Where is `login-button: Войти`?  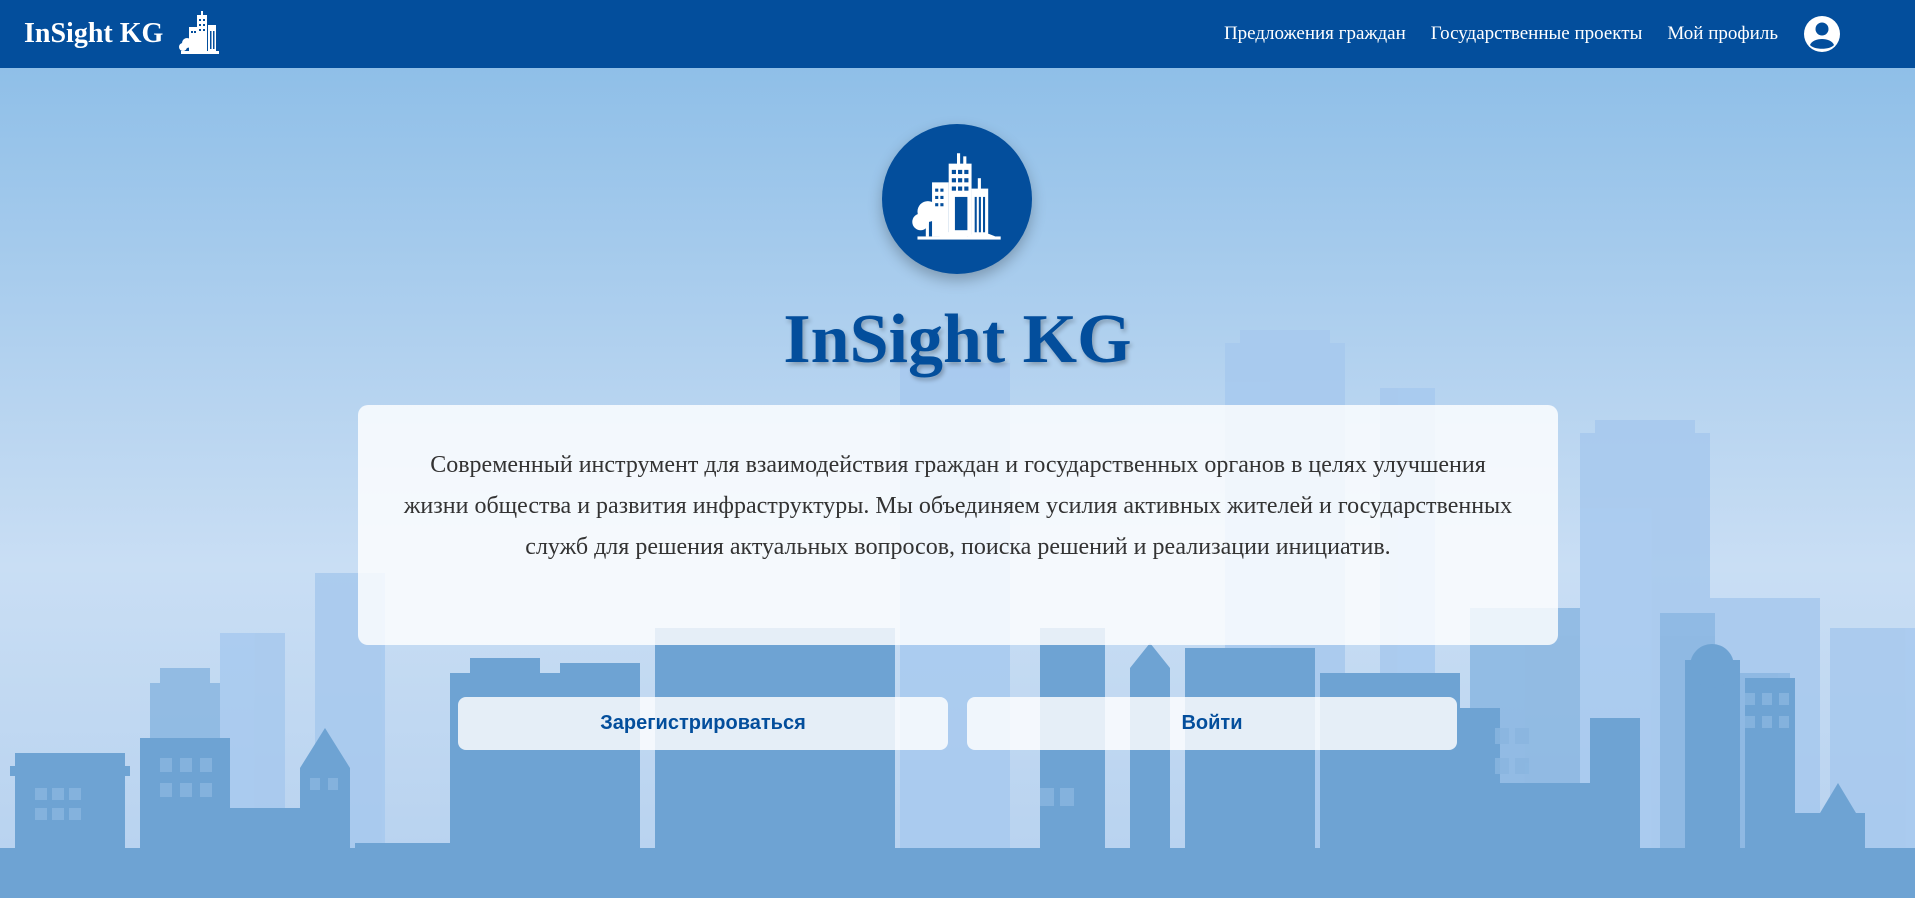 login-button: Войти is located at coordinates (1212, 723).